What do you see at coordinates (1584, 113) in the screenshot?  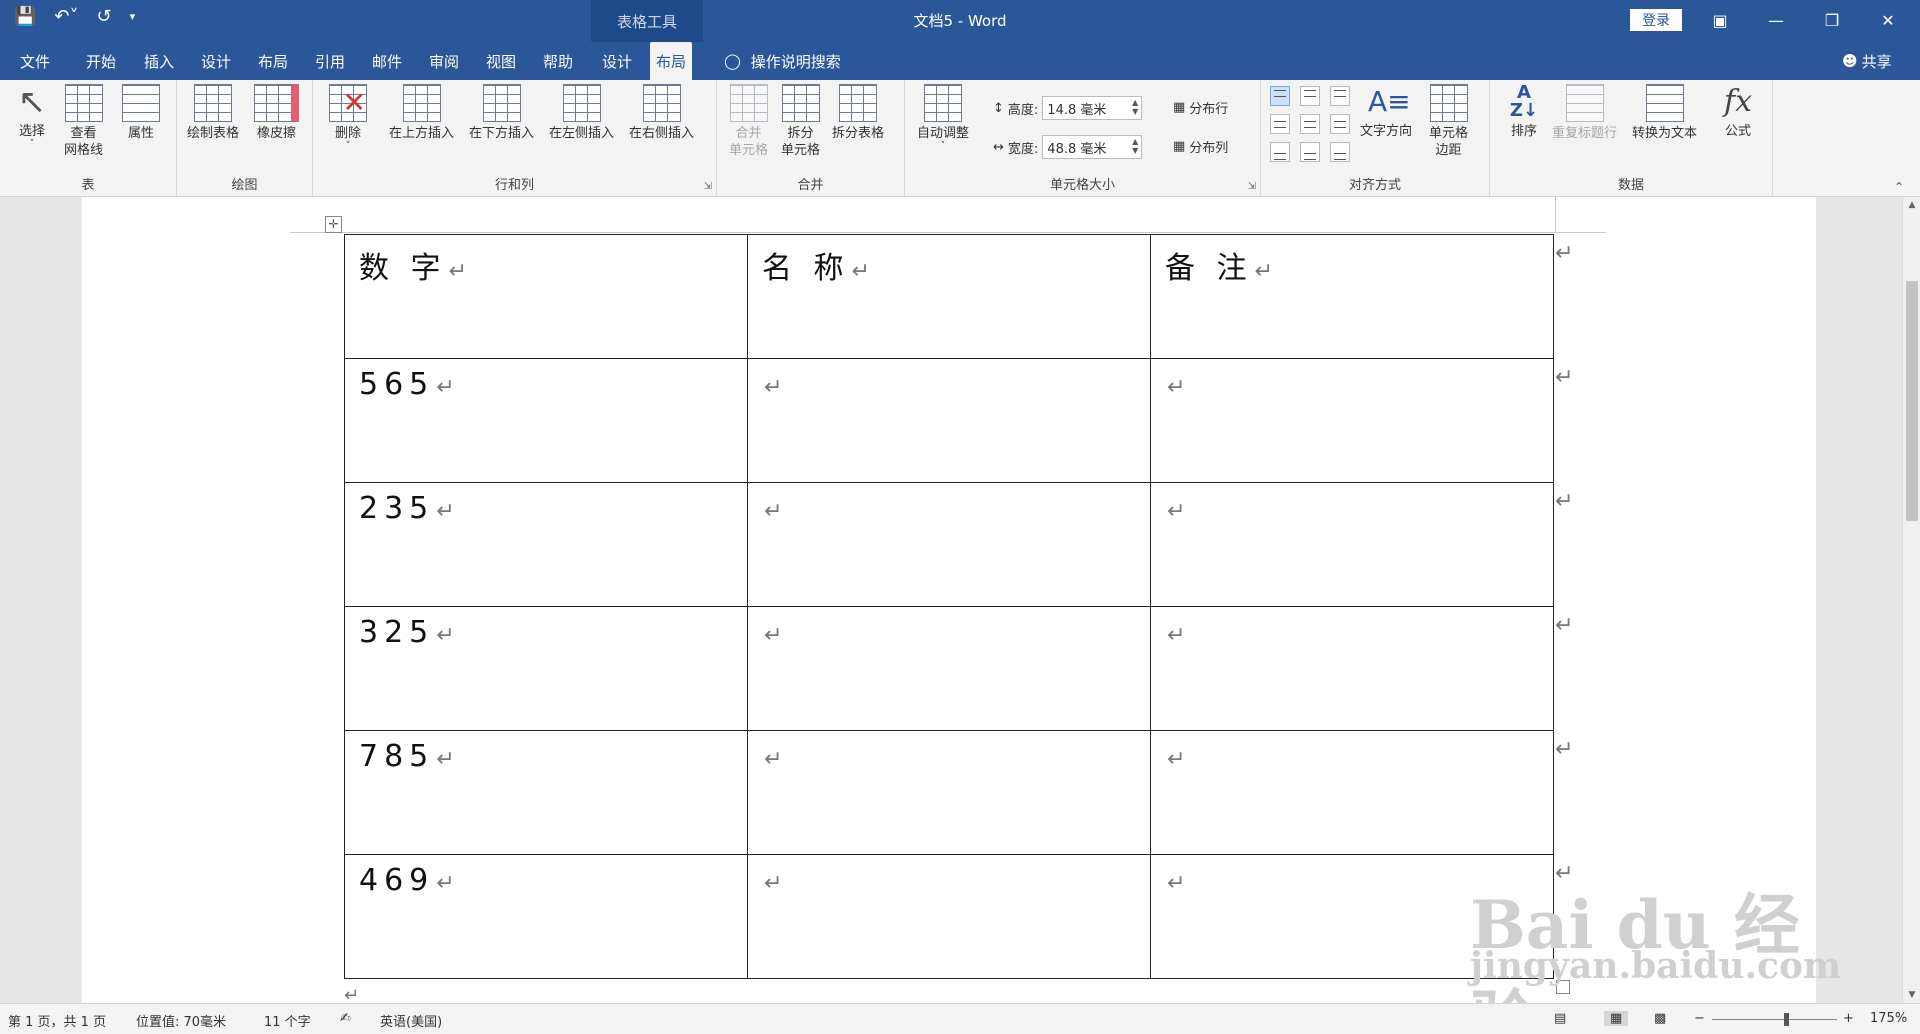 I see `repeat-header-rows-button: 重复标题行` at bounding box center [1584, 113].